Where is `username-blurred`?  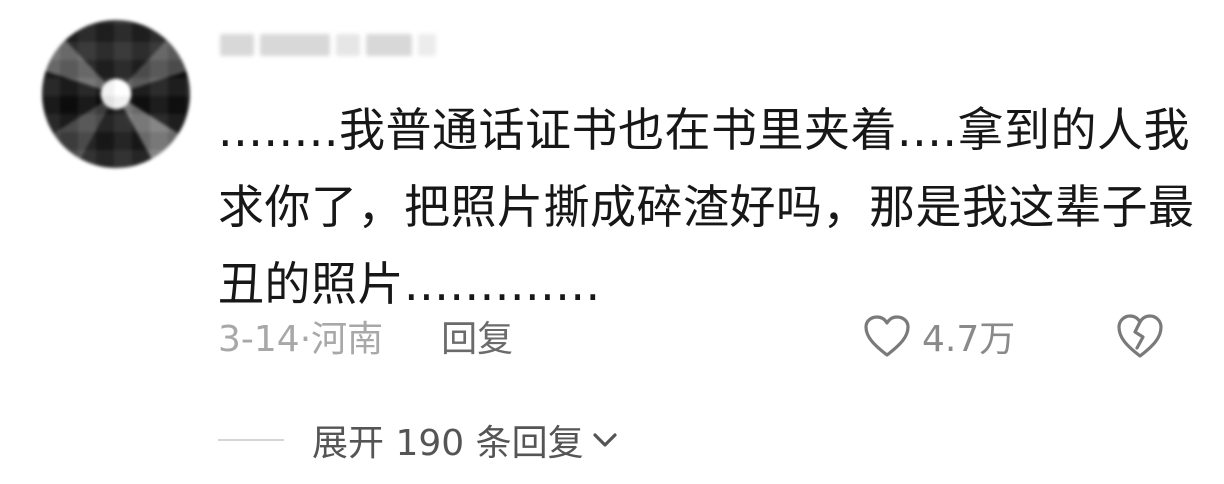 username-blurred is located at coordinates (330, 45).